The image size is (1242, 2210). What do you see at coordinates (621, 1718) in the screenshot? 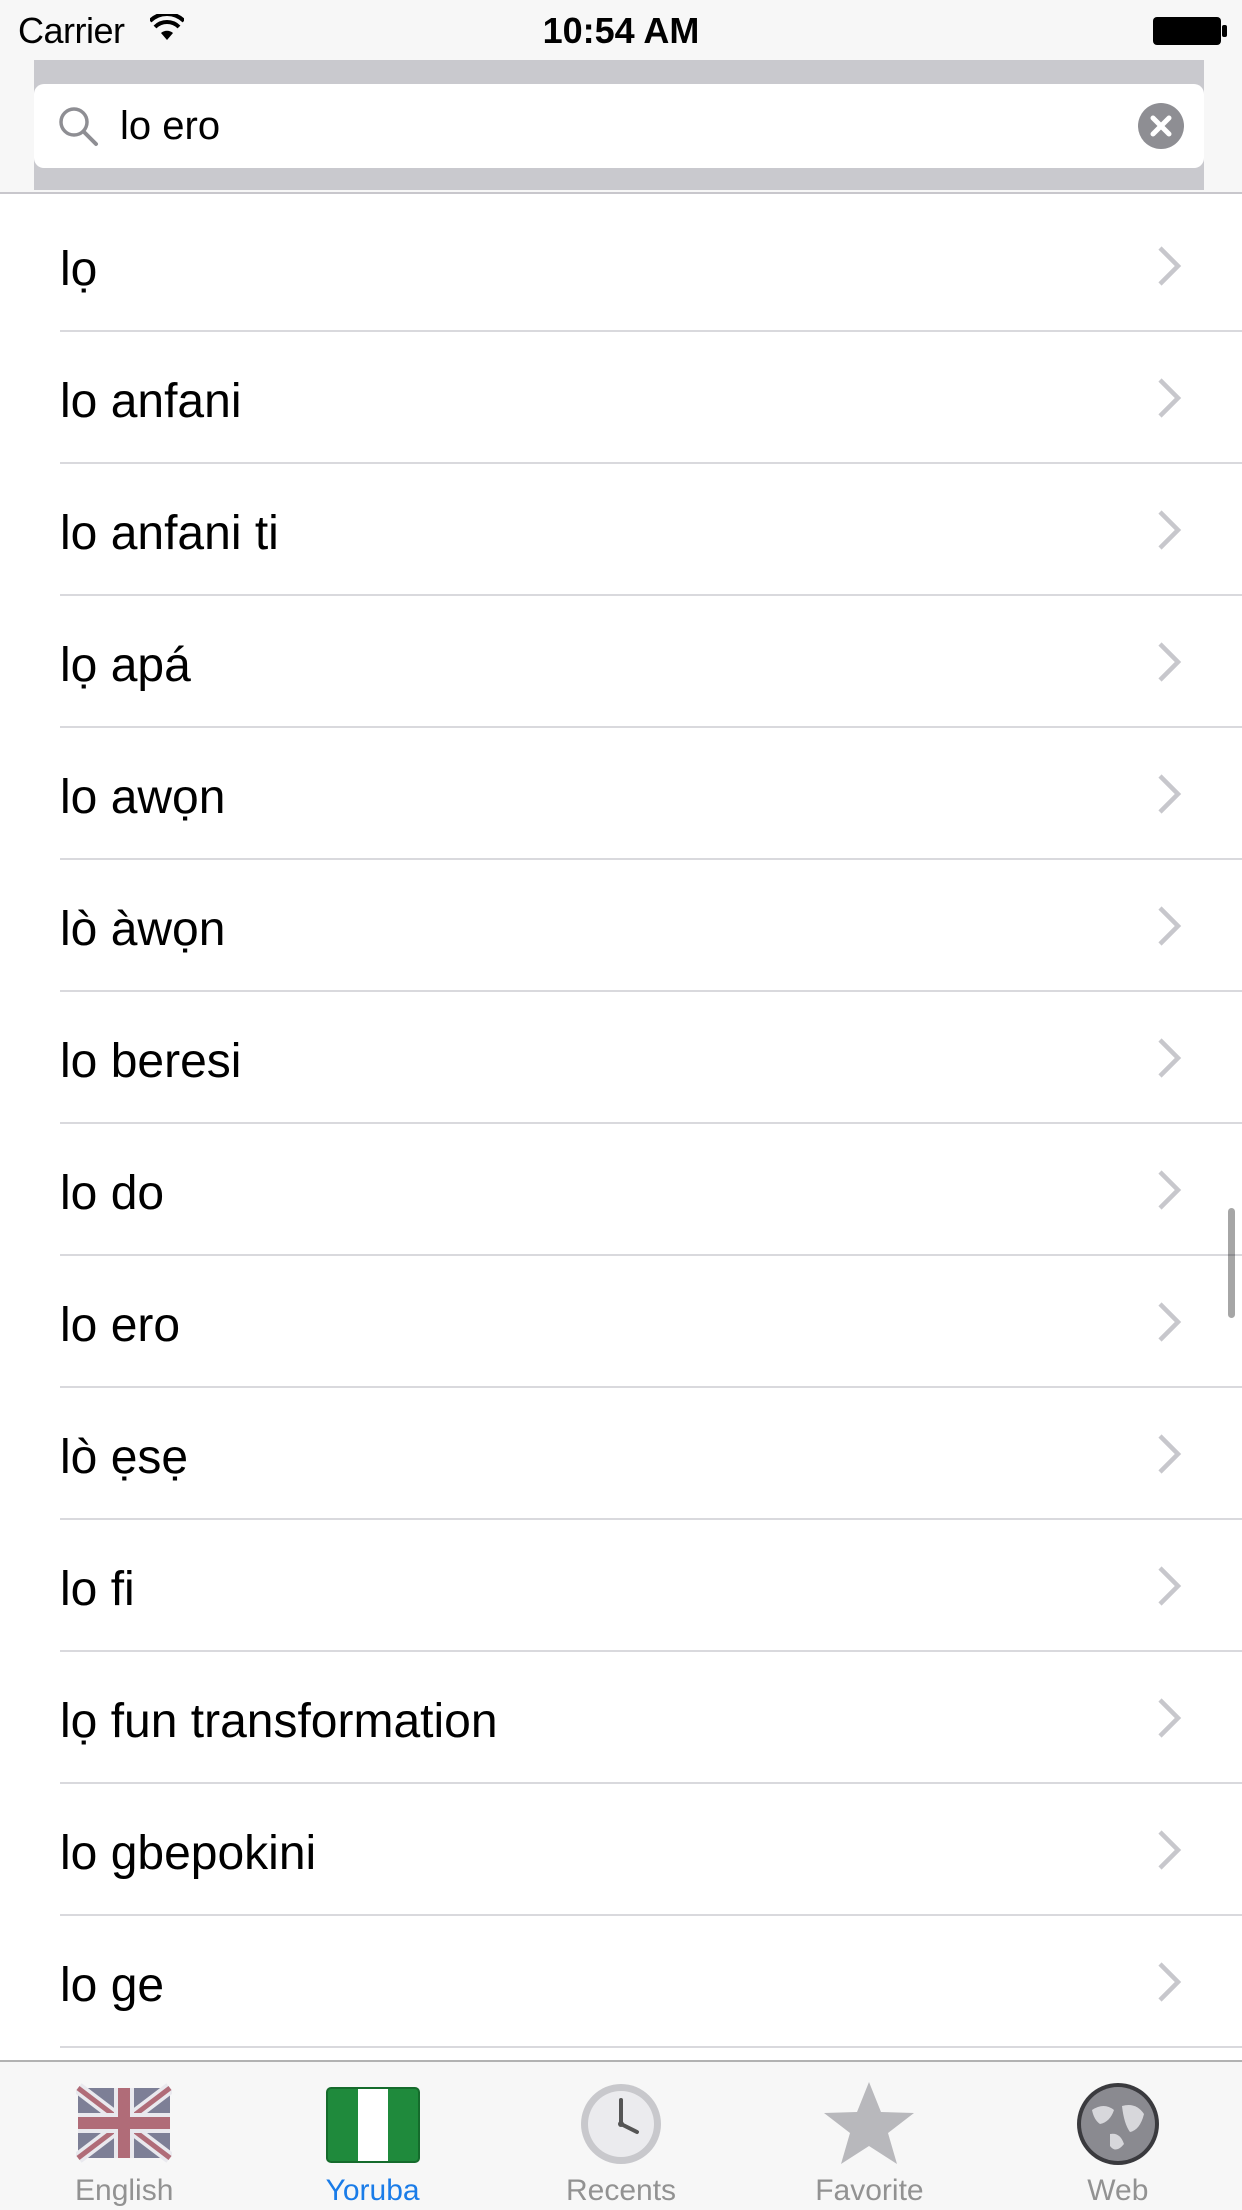
I see `list-item: lọ fun transformation` at bounding box center [621, 1718].